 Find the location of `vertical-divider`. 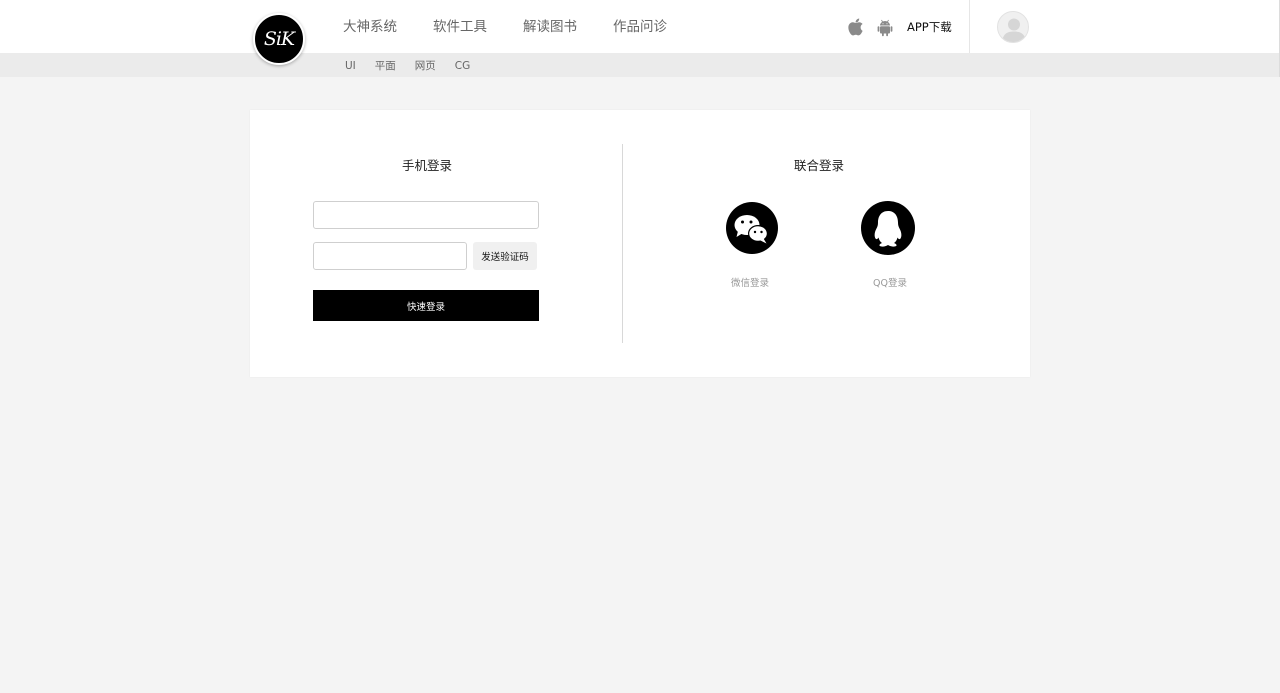

vertical-divider is located at coordinates (622, 243).